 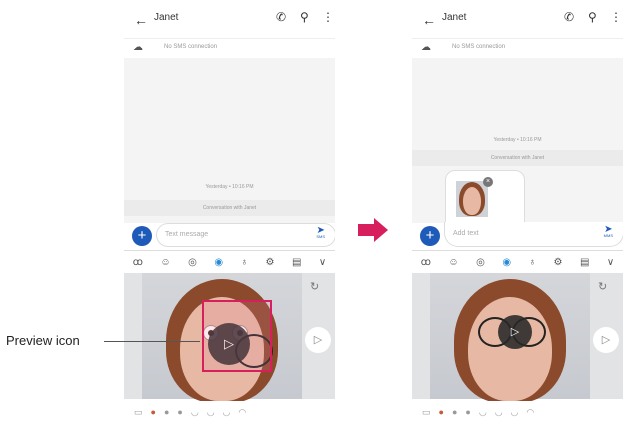 What do you see at coordinates (533, 234) in the screenshot?
I see `message-input: Add text ➤ MMS` at bounding box center [533, 234].